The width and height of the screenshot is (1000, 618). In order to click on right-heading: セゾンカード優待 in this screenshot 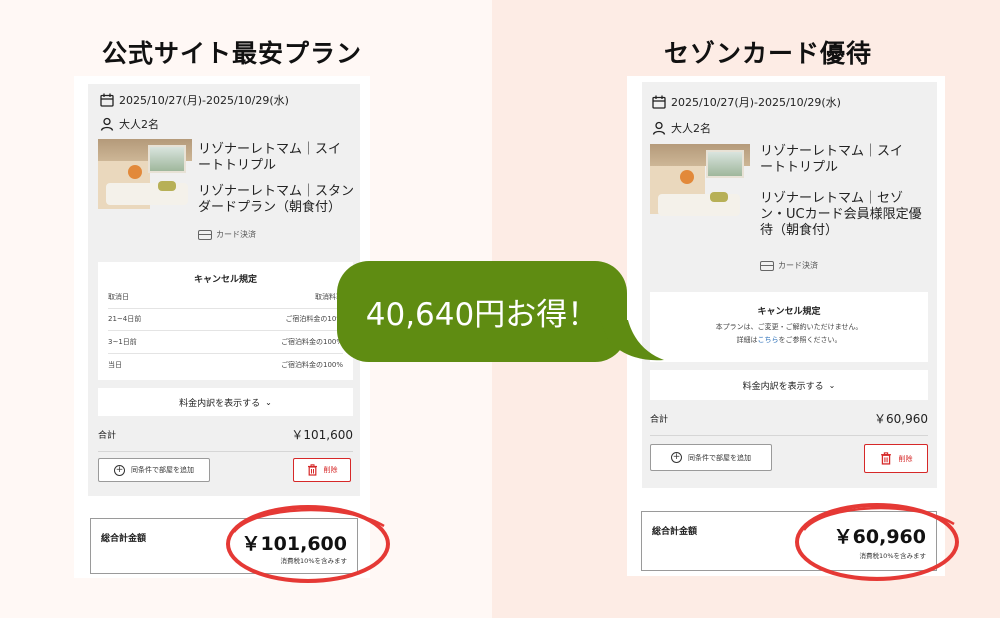, I will do `click(768, 53)`.